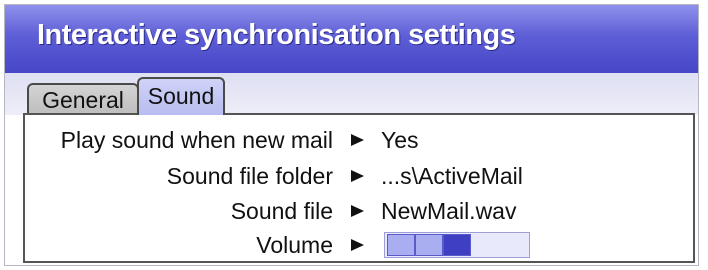  Describe the element at coordinates (196, 140) in the screenshot. I see `play-sound-label: Play sound when new mail` at that location.